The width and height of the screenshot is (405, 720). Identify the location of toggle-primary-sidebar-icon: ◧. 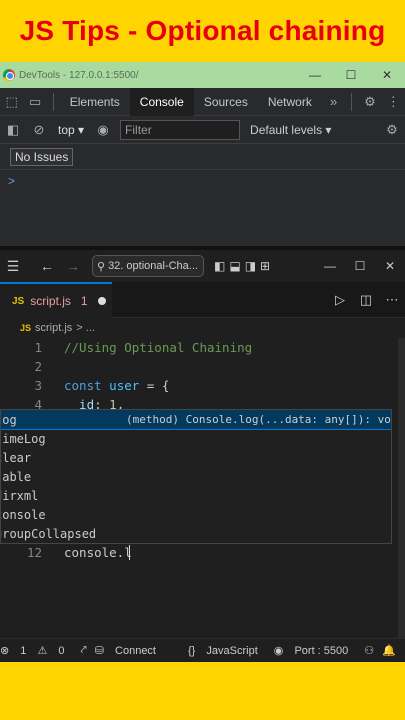
(219, 266).